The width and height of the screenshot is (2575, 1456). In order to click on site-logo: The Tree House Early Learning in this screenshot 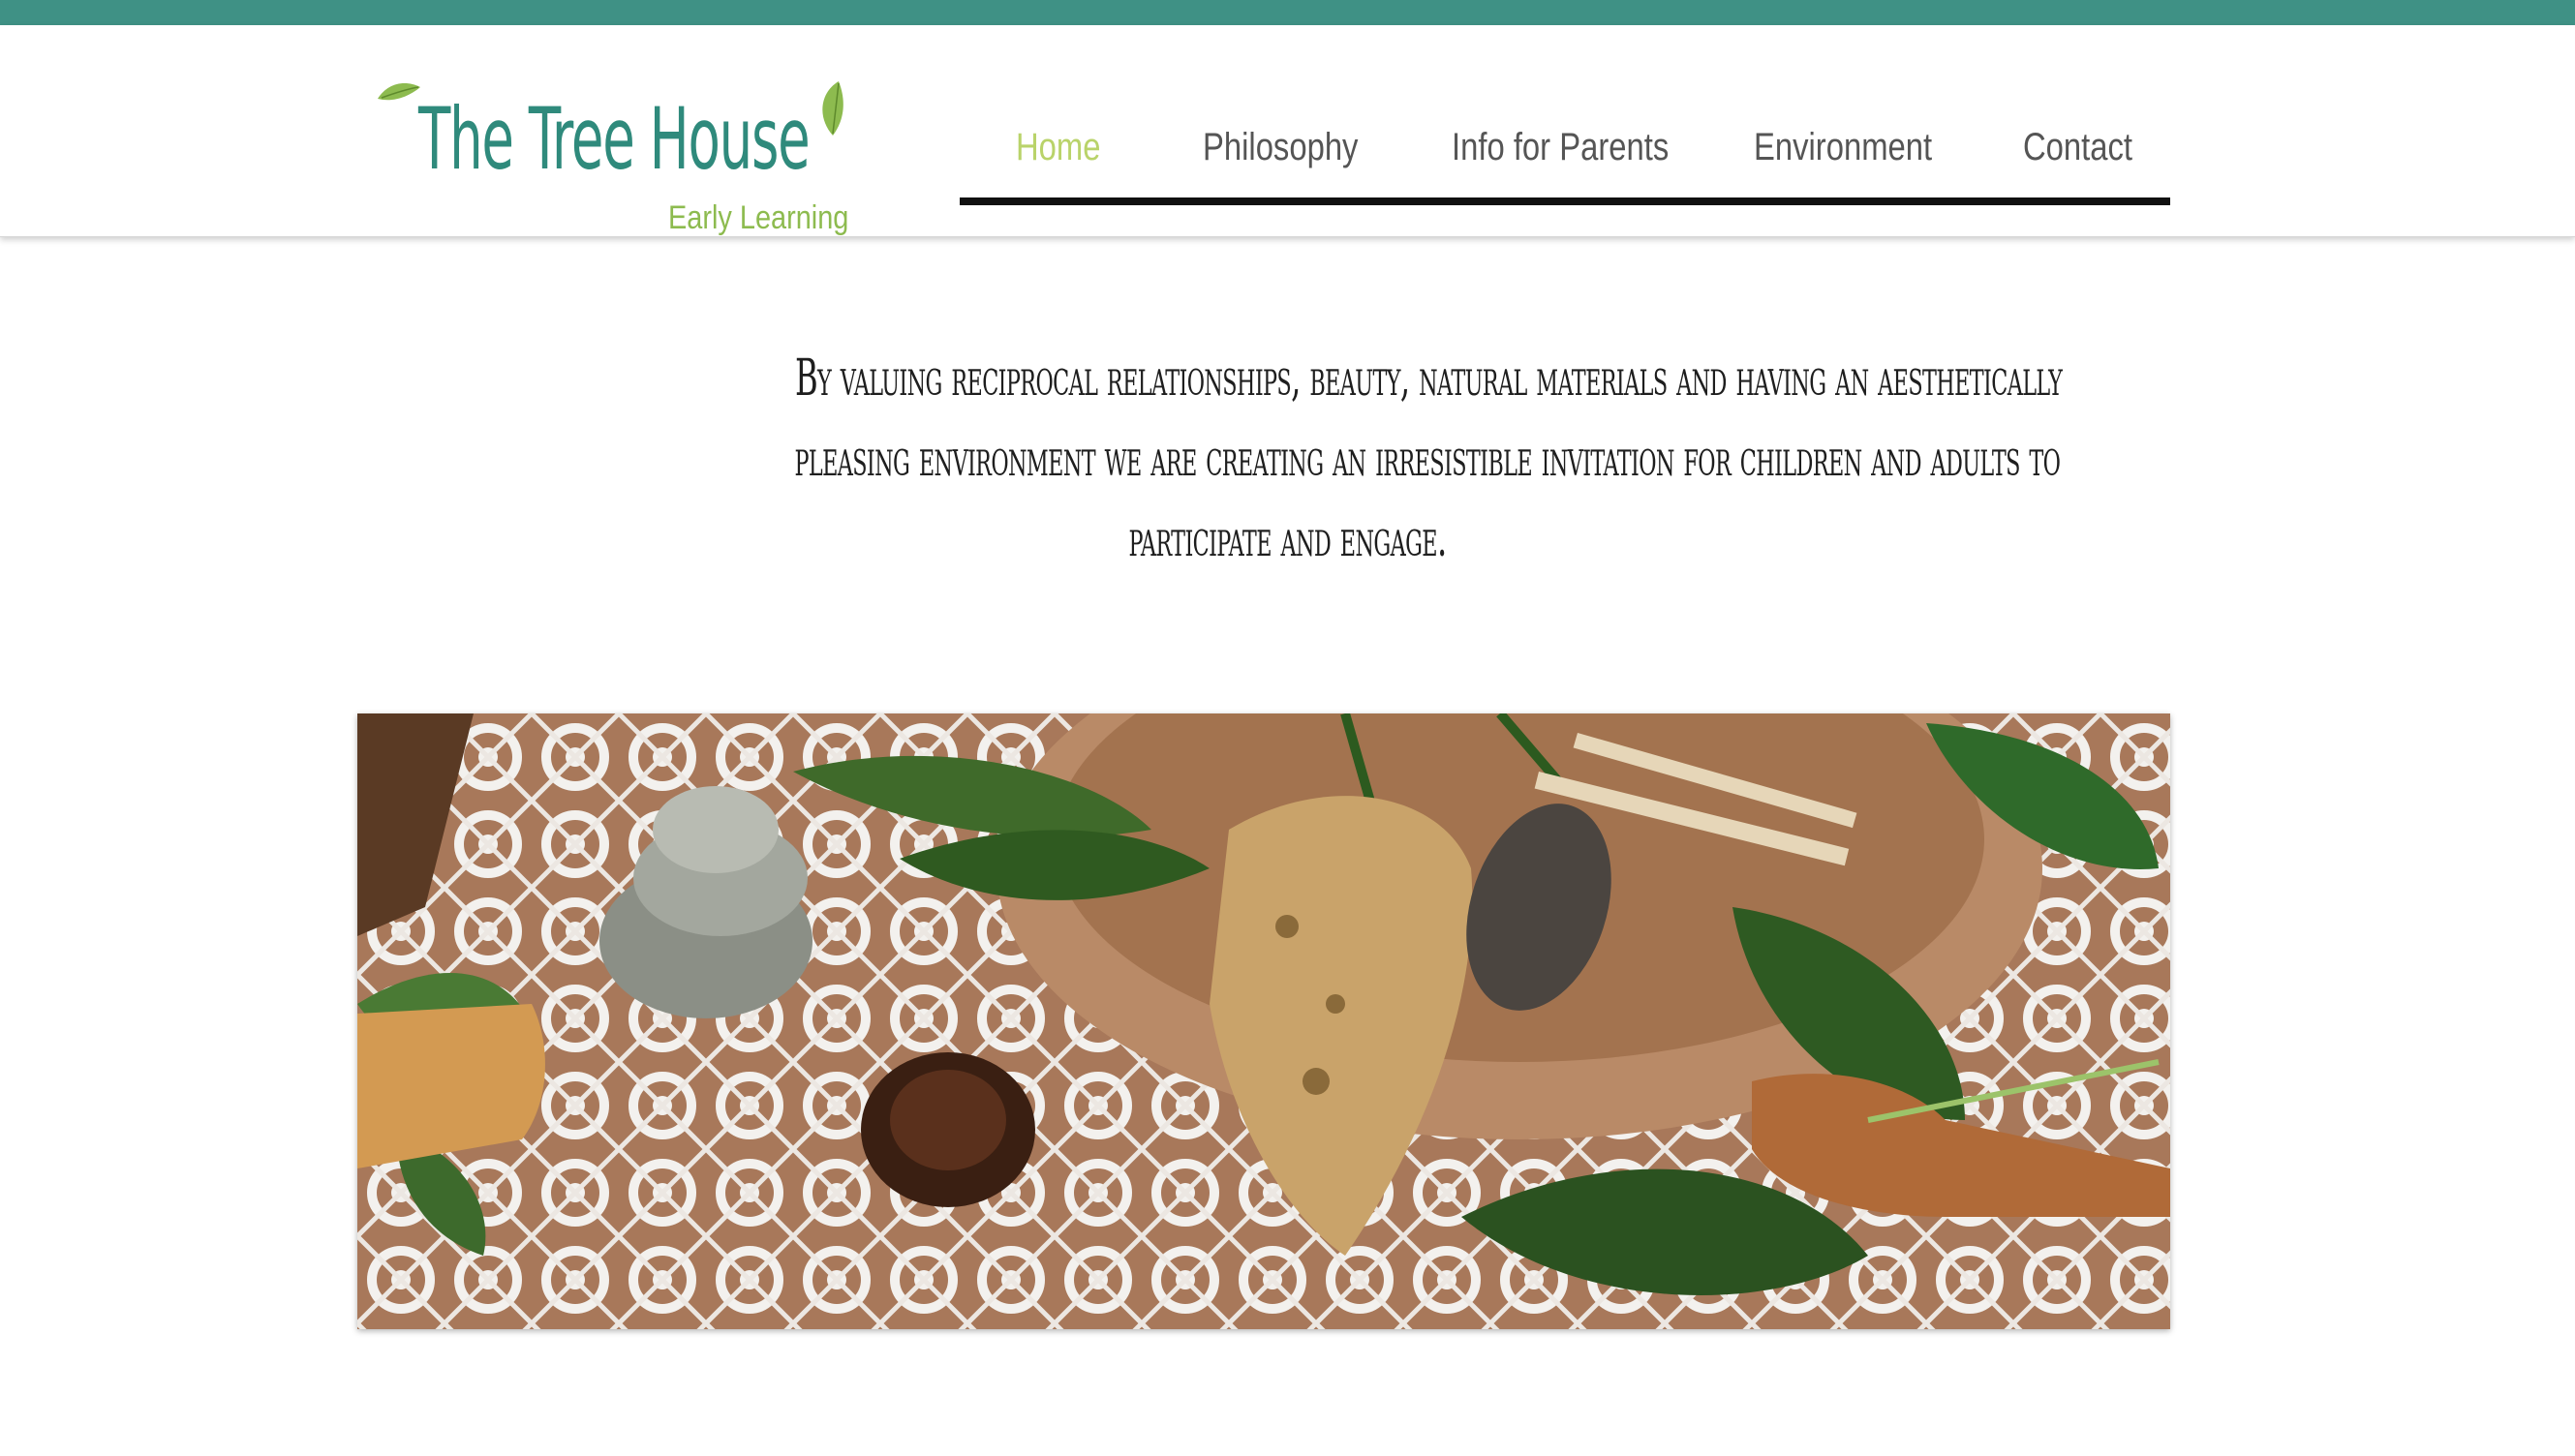, I will do `click(610, 164)`.